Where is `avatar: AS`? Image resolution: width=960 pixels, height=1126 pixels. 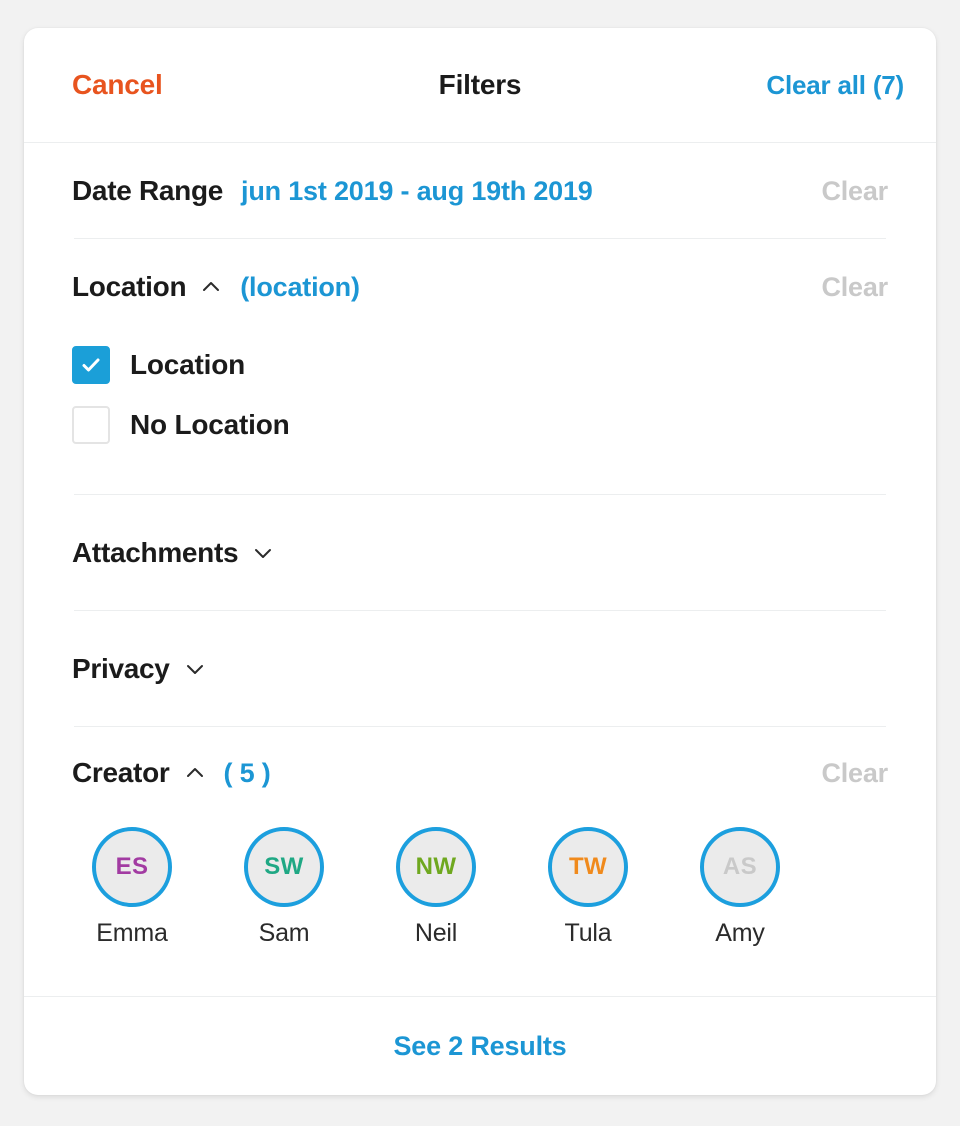 avatar: AS is located at coordinates (740, 867).